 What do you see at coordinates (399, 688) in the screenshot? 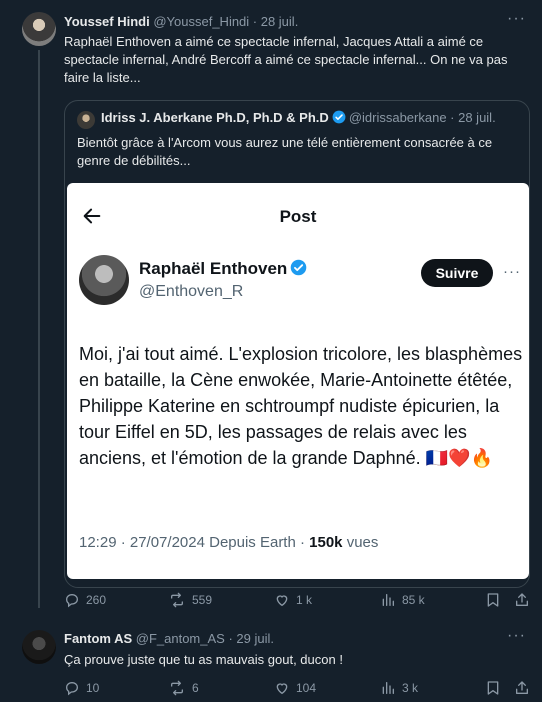
I see `views-button: 3 k` at bounding box center [399, 688].